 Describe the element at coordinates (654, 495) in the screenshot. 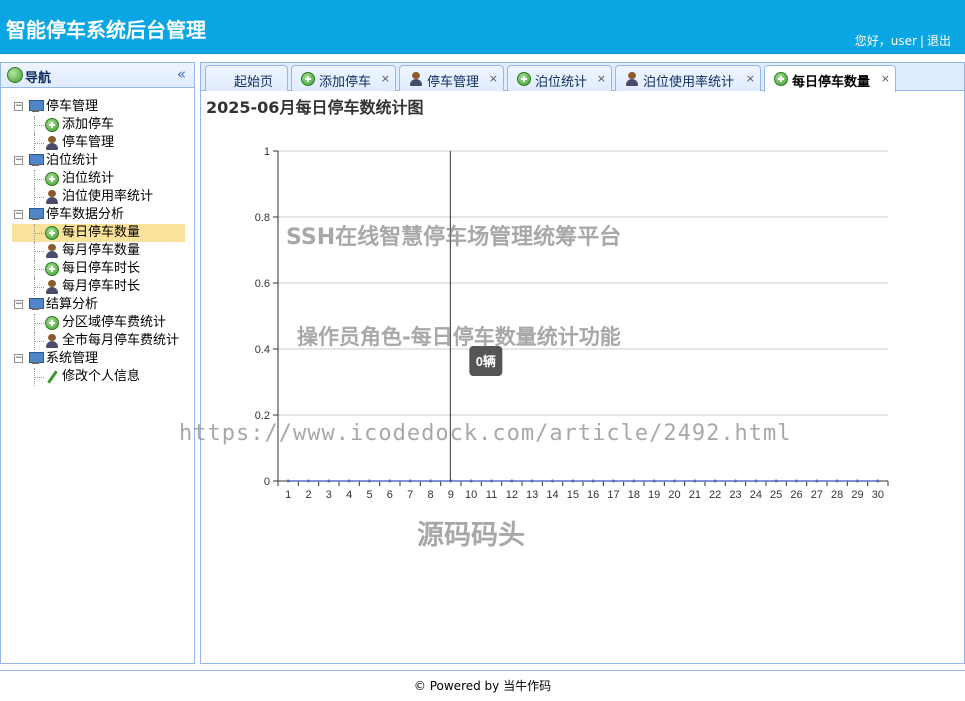

I see `x-tick-label: 19` at that location.